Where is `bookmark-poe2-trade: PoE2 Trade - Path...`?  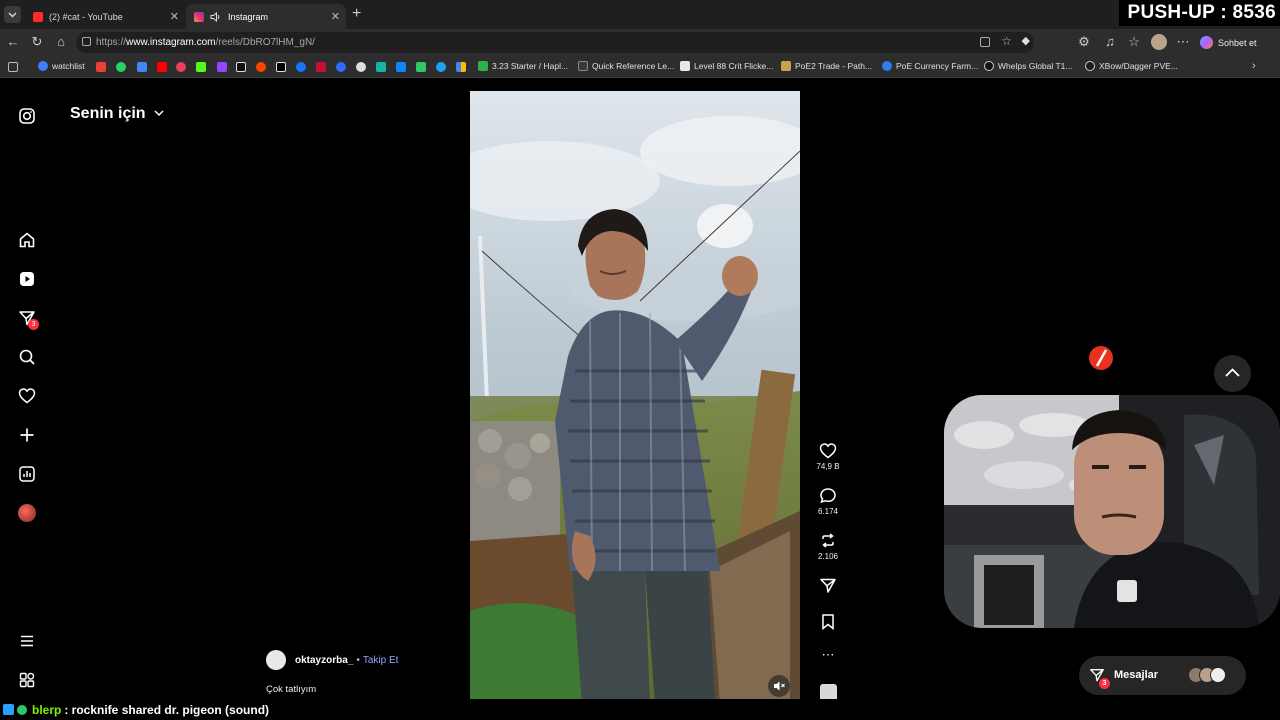
bookmark-poe2-trade: PoE2 Trade - Path... is located at coordinates (826, 66).